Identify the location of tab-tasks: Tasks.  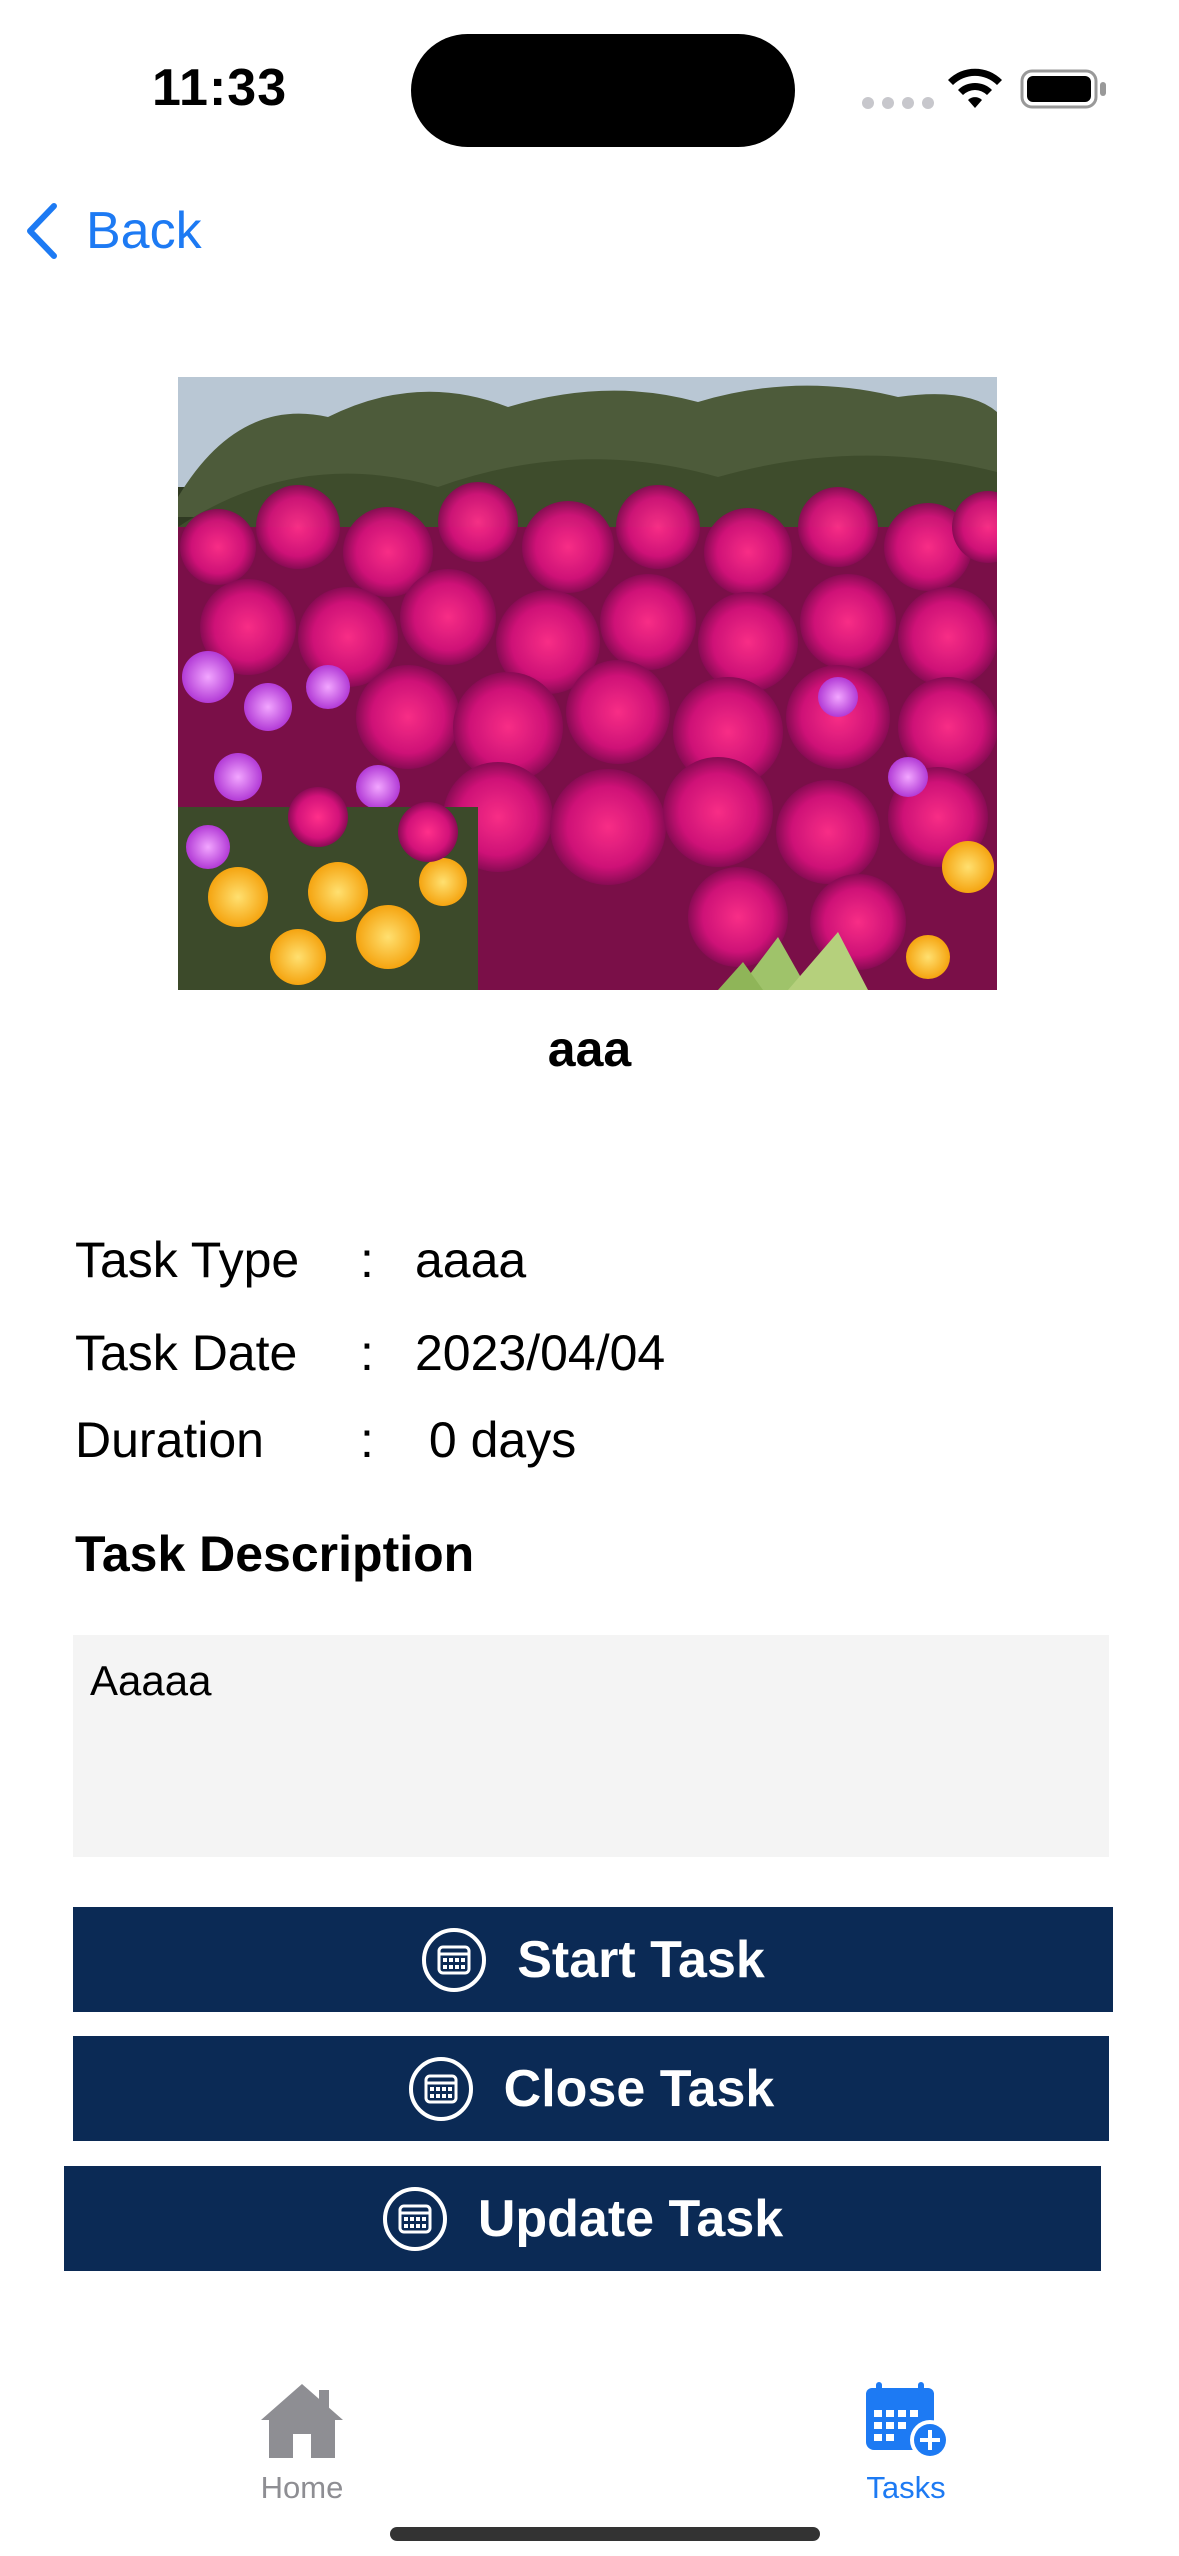
(906, 2443).